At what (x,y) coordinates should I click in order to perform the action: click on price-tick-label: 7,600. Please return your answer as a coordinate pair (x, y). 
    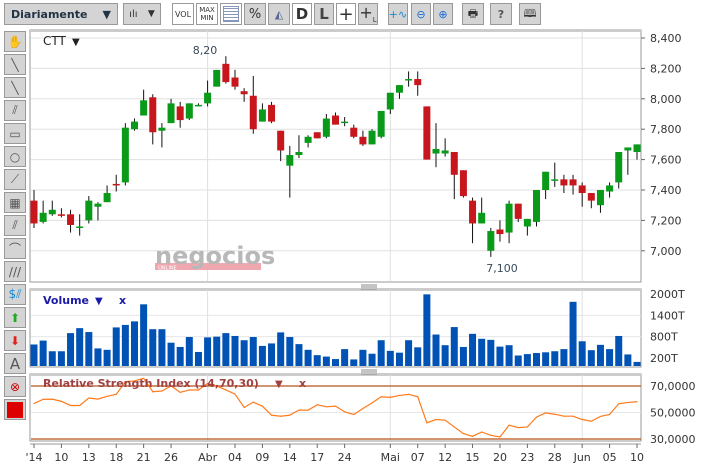
    Looking at the image, I should click on (666, 160).